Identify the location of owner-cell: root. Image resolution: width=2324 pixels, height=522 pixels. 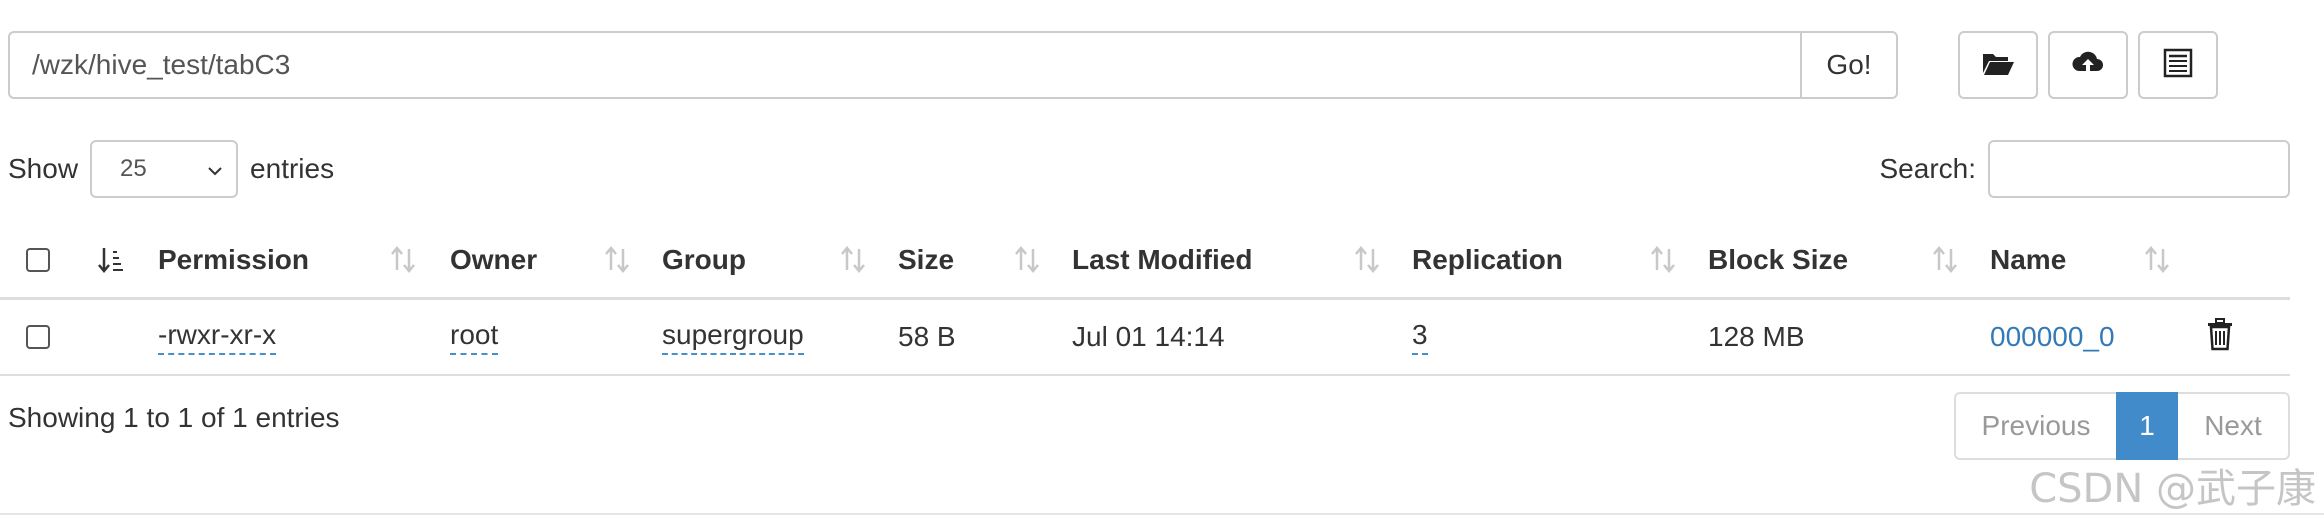
(474, 337).